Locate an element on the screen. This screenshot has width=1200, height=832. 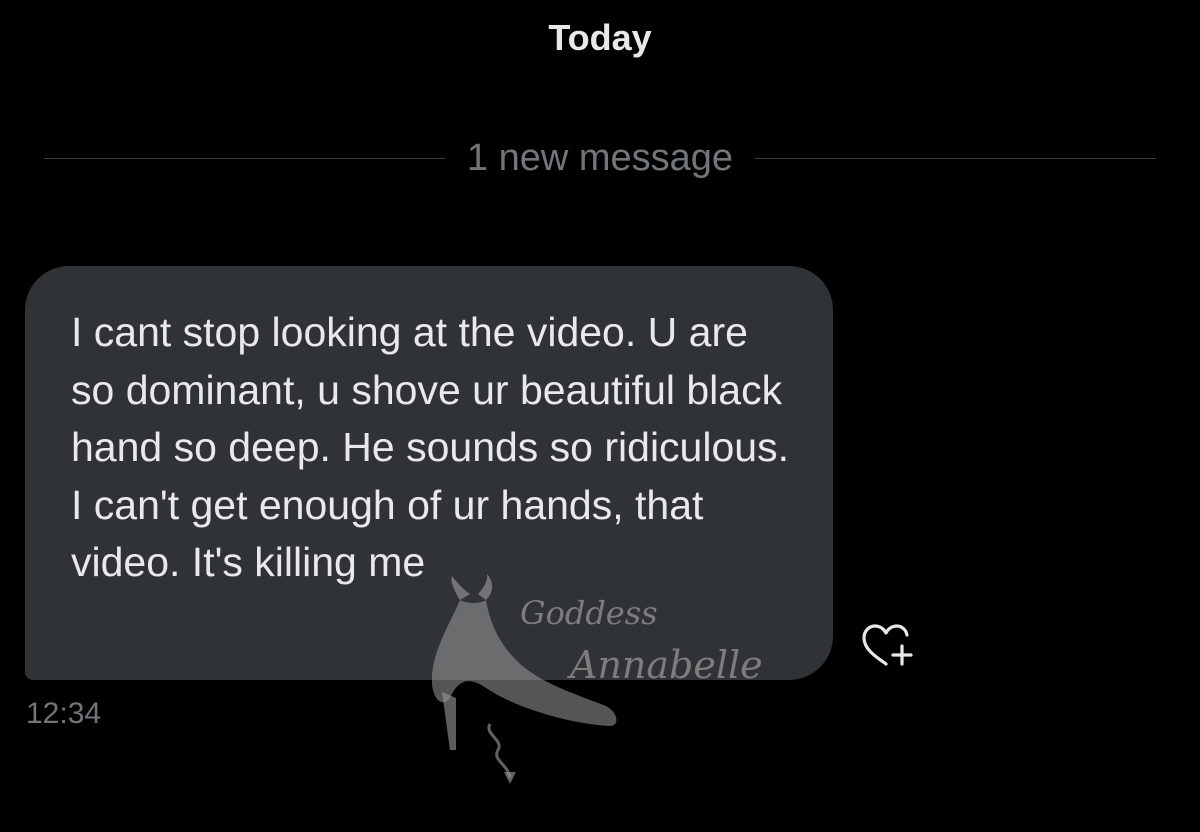
react-button is located at coordinates (888, 648).